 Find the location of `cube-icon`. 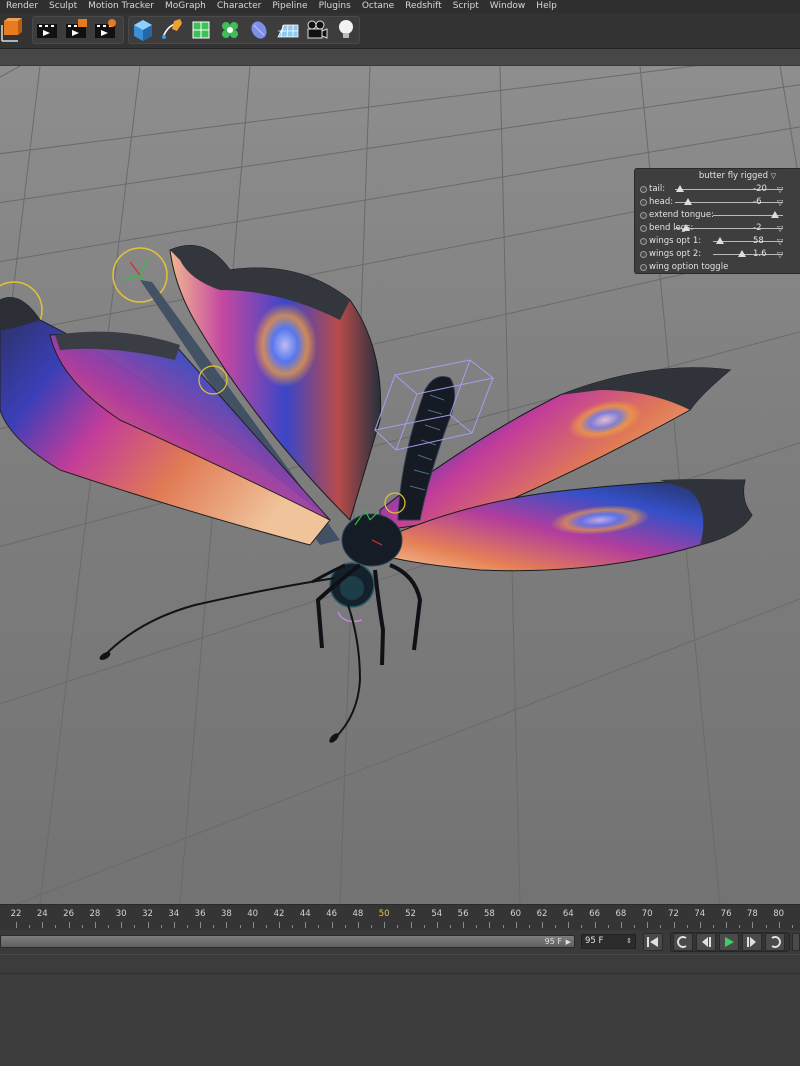

cube-icon is located at coordinates (143, 30).